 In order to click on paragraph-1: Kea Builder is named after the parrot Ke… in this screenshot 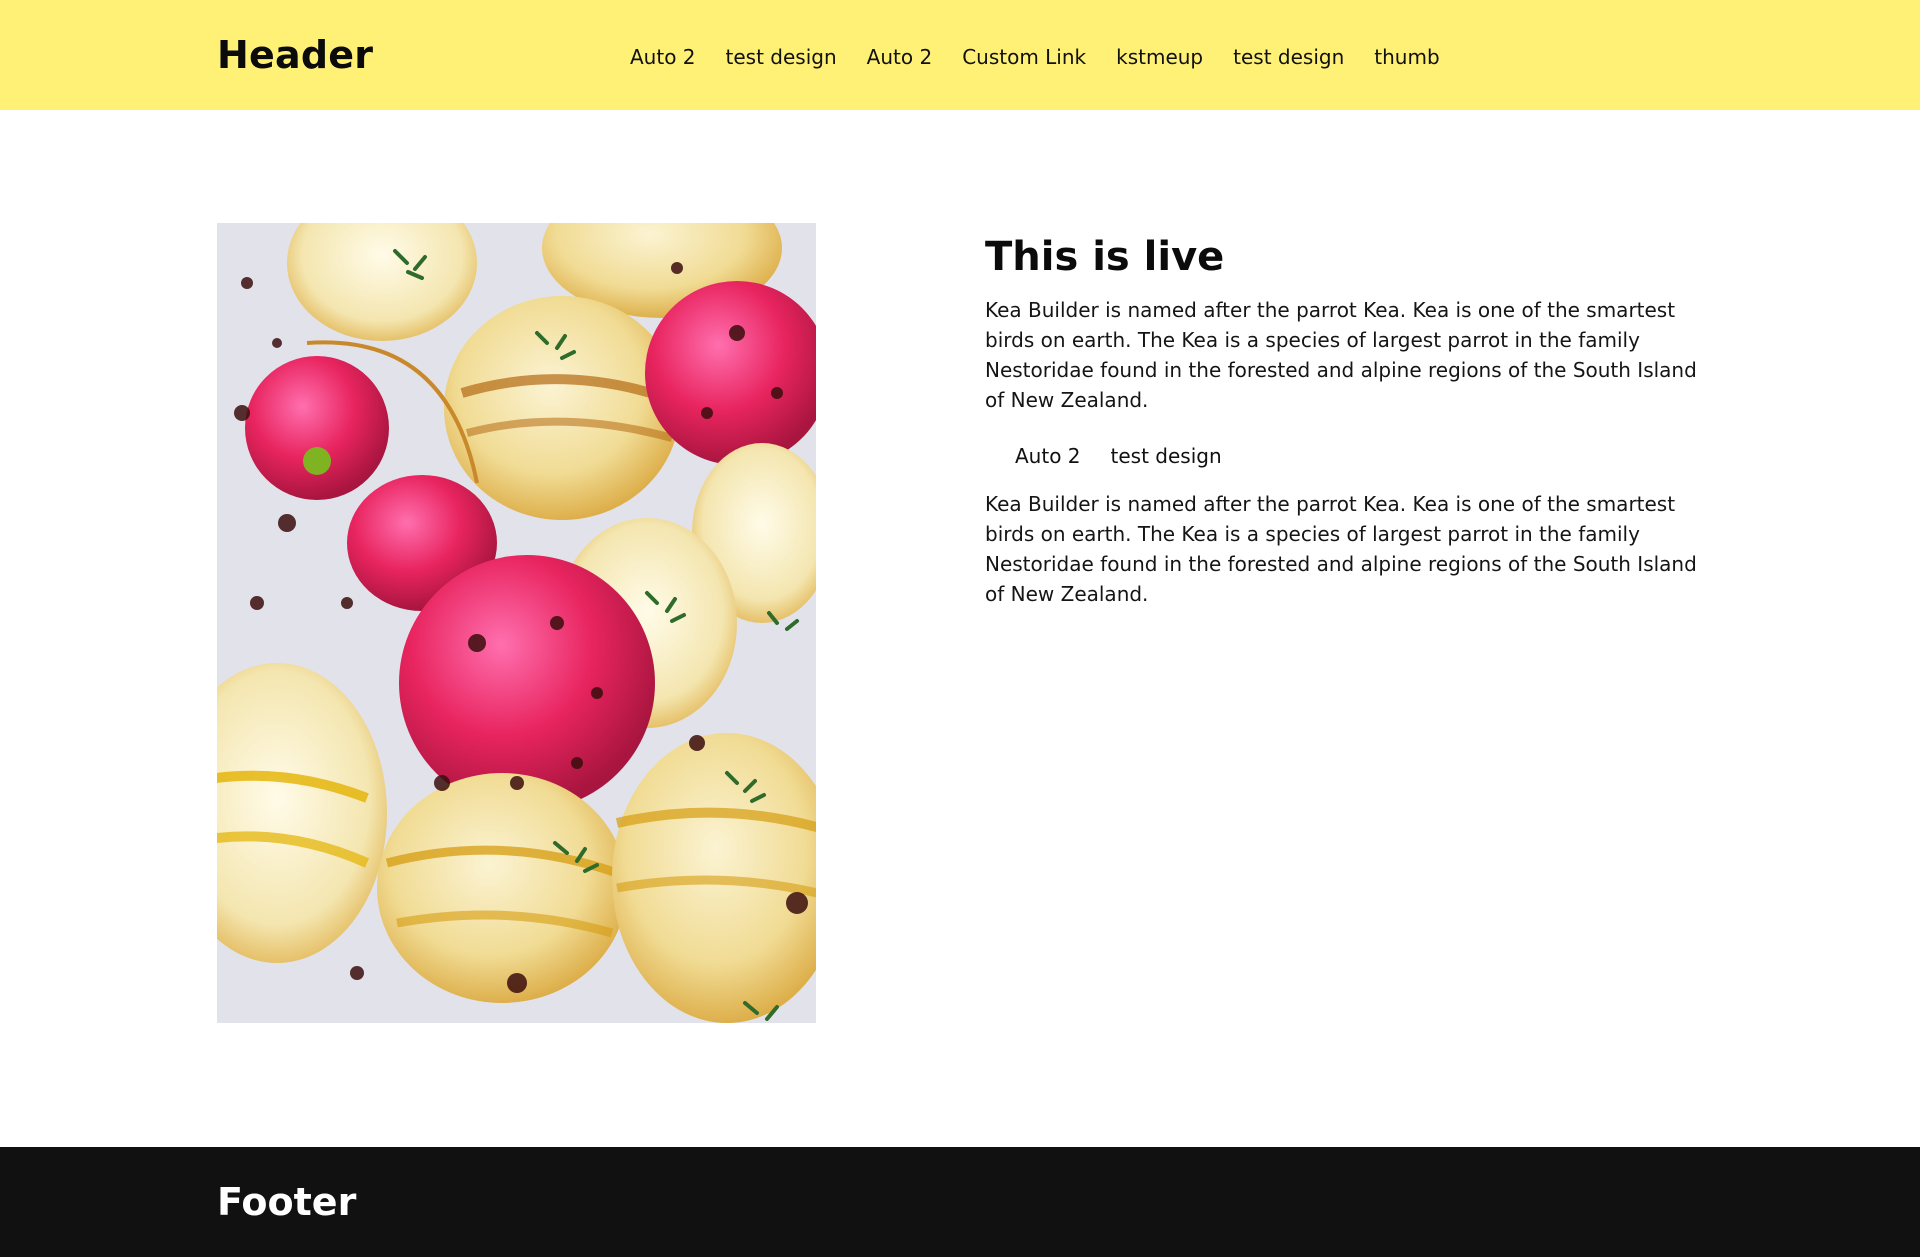, I will do `click(1341, 355)`.